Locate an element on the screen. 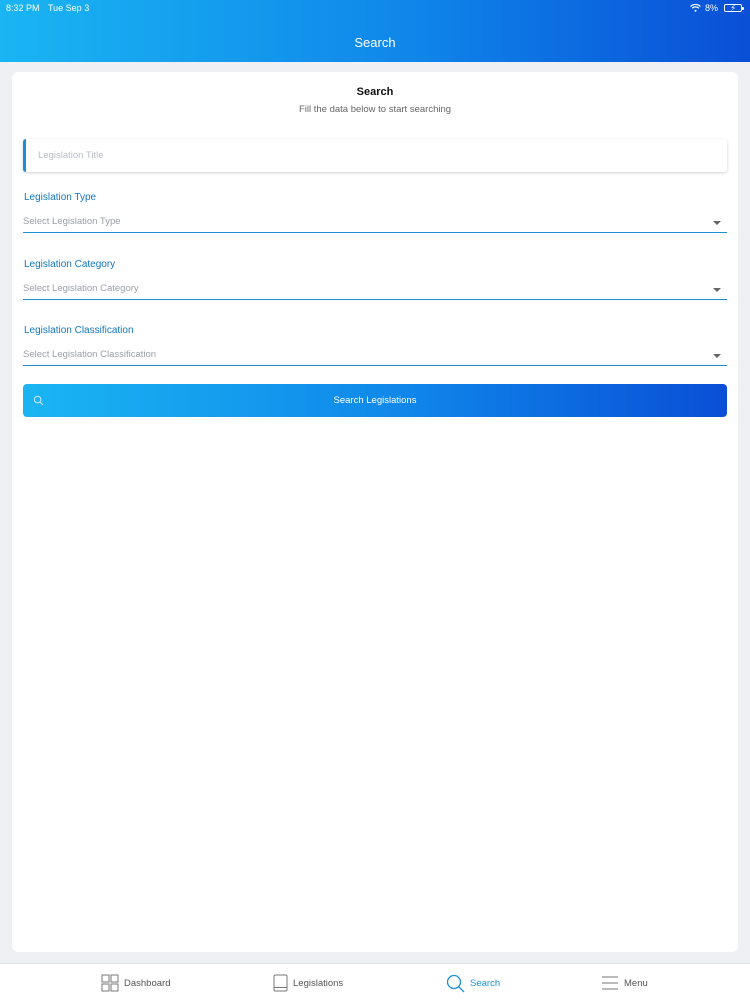  tab-dashboard-label: Dashboard is located at coordinates (147, 983).